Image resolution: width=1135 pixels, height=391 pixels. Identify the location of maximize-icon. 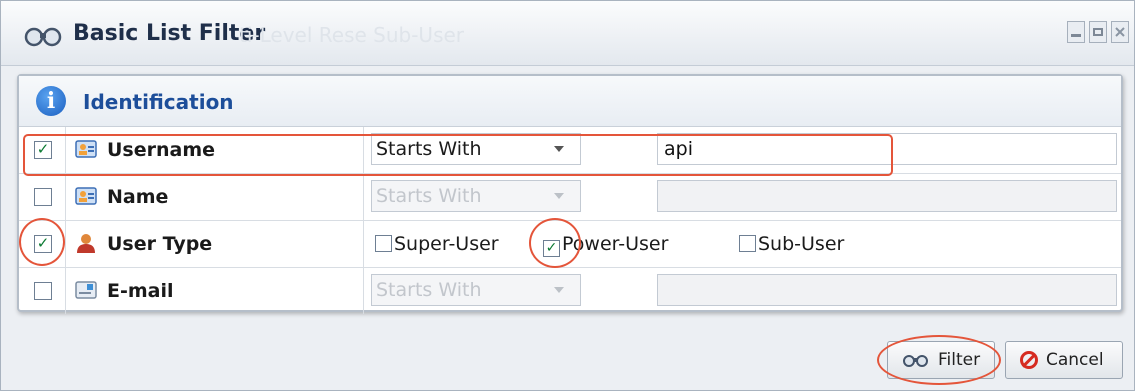
(1098, 32).